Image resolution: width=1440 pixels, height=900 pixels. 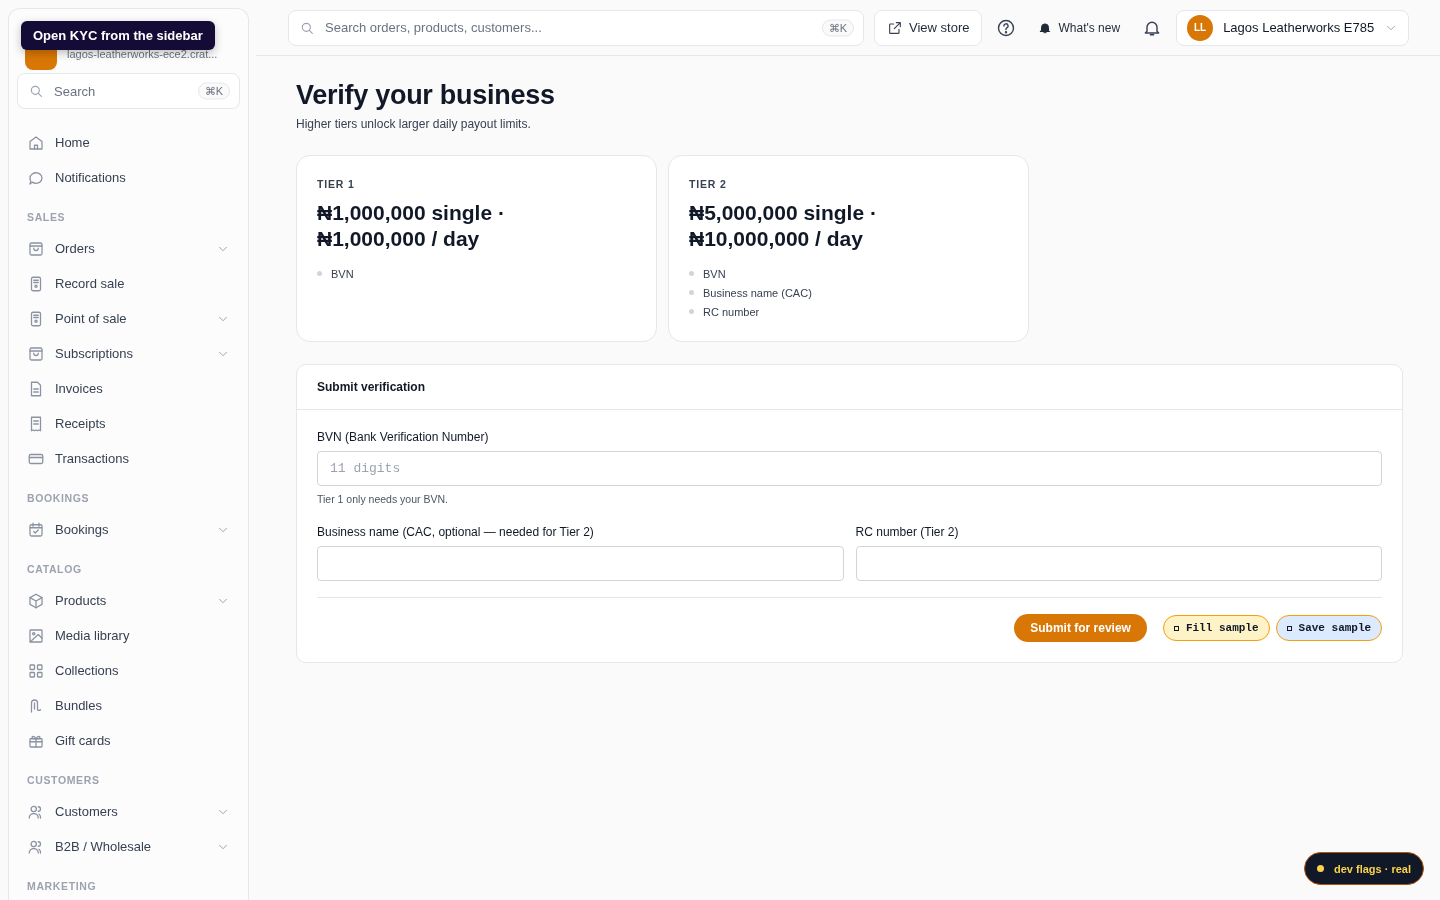 I want to click on avatar: LL, so click(x=1200, y=27).